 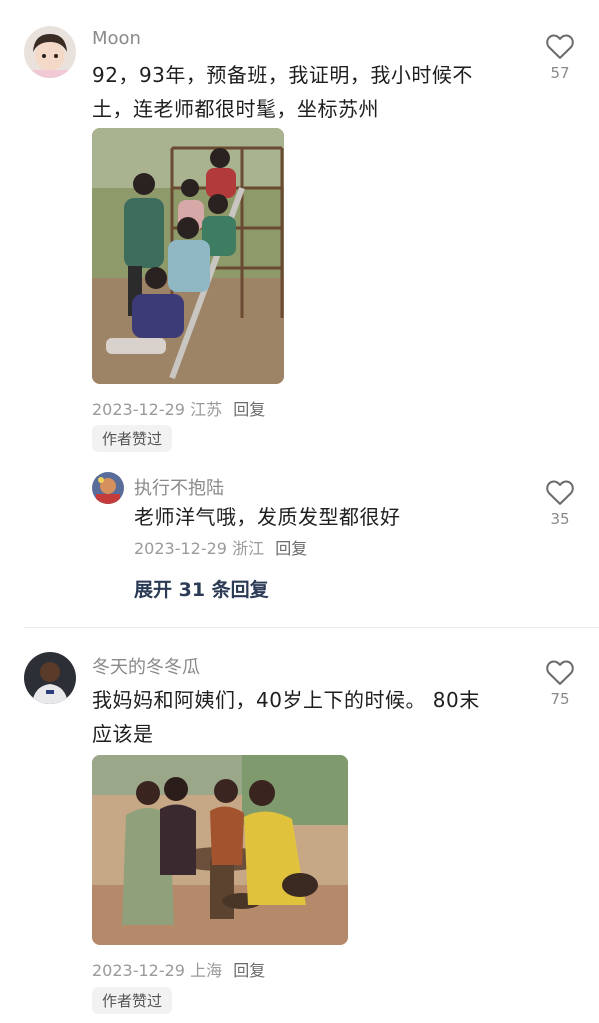 What do you see at coordinates (307, 92) in the screenshot?
I see `comment-text: 92，93年，预备班，我证明，我小时候不 土，连老师都很时髦，坐标苏州` at bounding box center [307, 92].